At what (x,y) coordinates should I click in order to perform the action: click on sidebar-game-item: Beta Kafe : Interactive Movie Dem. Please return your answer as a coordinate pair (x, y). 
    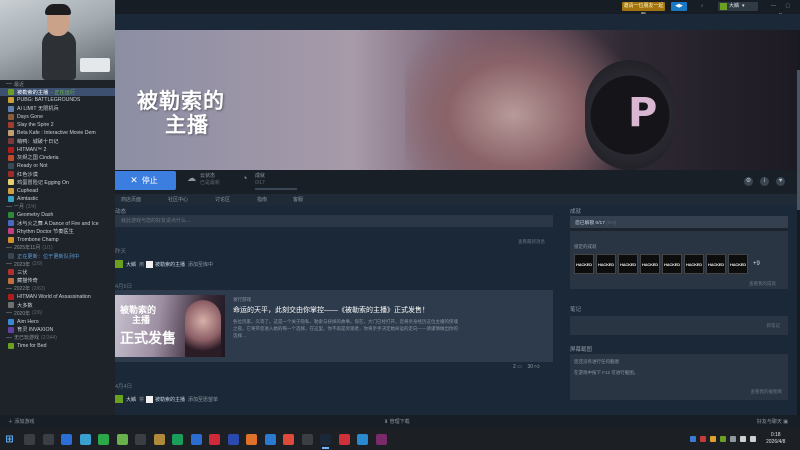
    Looking at the image, I should click on (57, 133).